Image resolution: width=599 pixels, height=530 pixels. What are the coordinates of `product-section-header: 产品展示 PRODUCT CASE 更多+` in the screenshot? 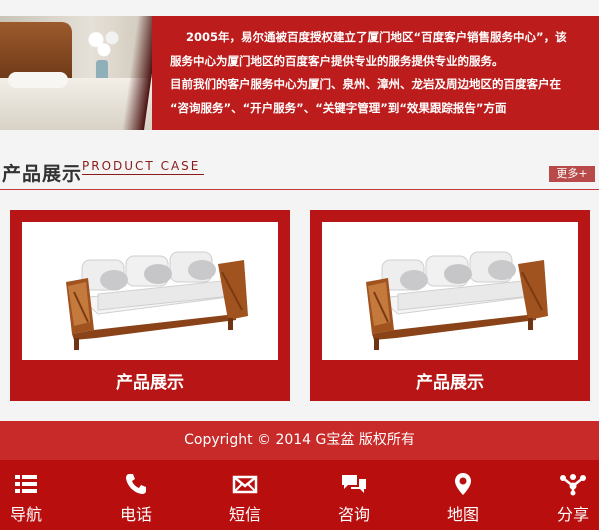 It's located at (299, 173).